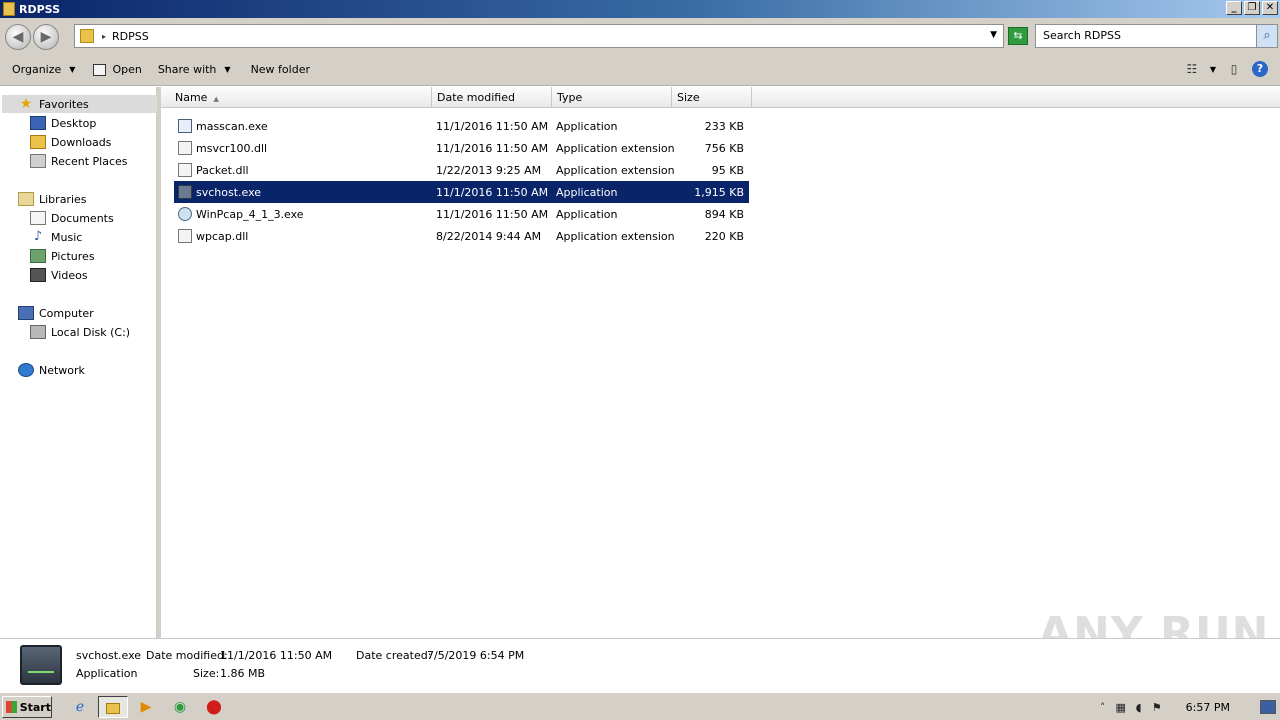 The image size is (1280, 720). What do you see at coordinates (59, 275) in the screenshot?
I see `nav-videos: Videos` at bounding box center [59, 275].